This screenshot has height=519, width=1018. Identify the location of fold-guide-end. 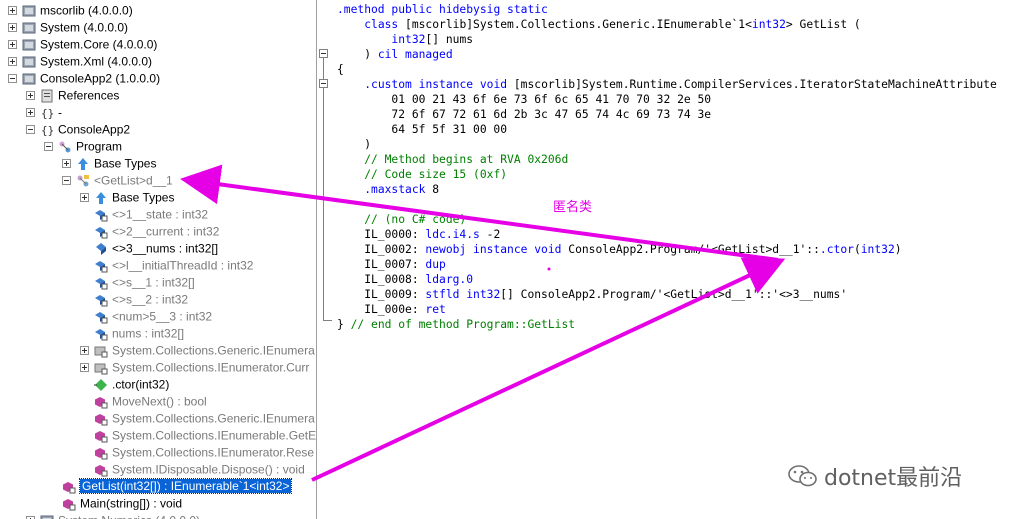
(327, 320).